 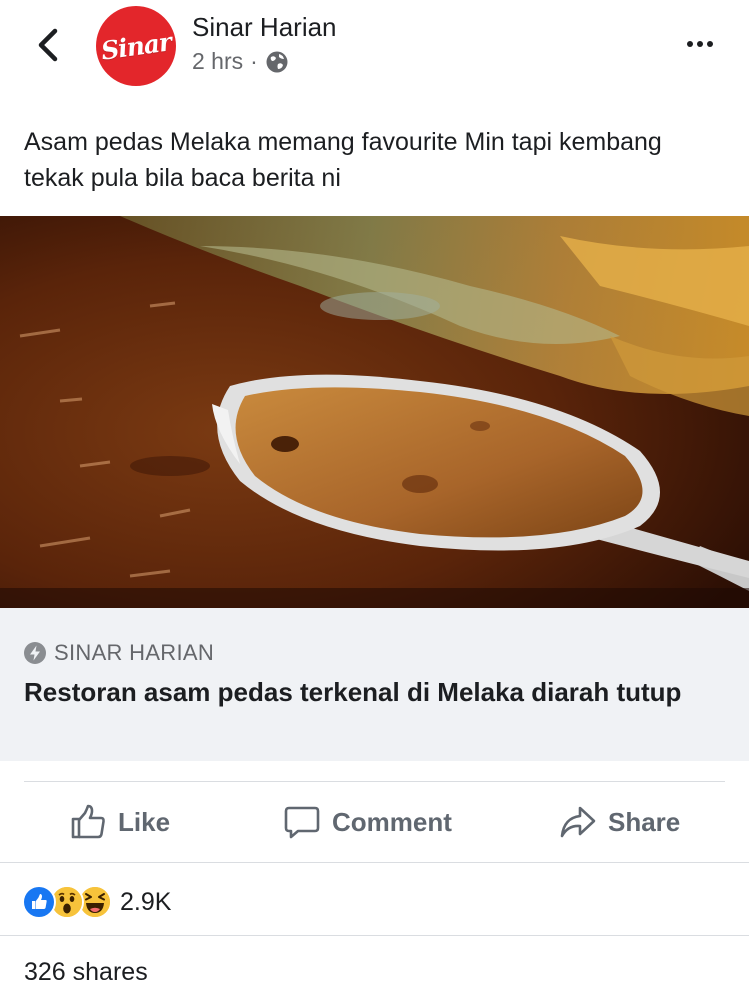 I want to click on more-options-button, so click(x=700, y=44).